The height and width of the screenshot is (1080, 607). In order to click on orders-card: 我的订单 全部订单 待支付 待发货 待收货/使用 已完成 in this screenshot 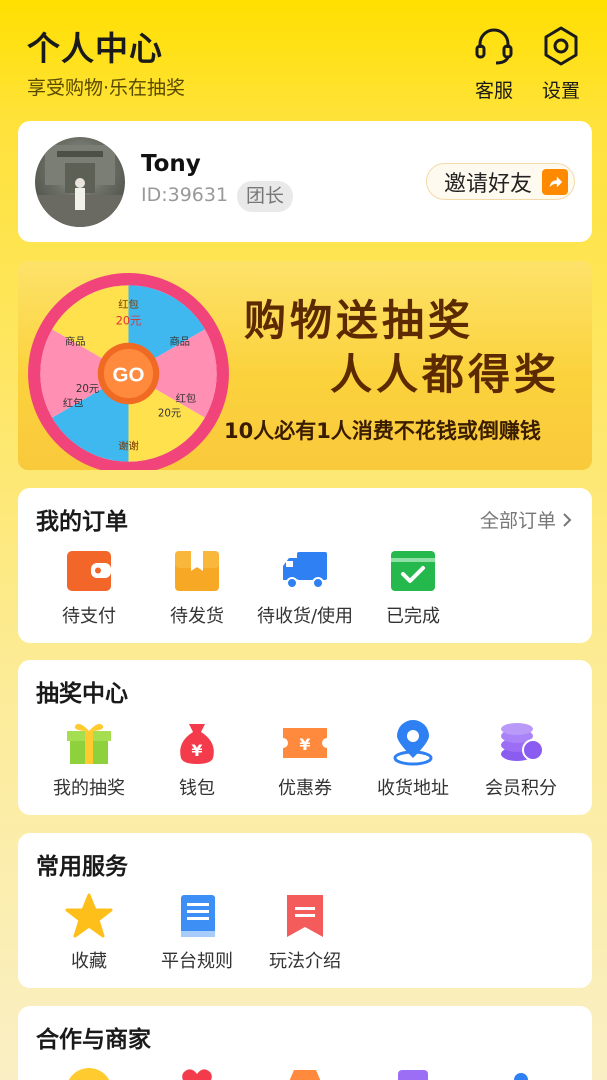, I will do `click(305, 565)`.